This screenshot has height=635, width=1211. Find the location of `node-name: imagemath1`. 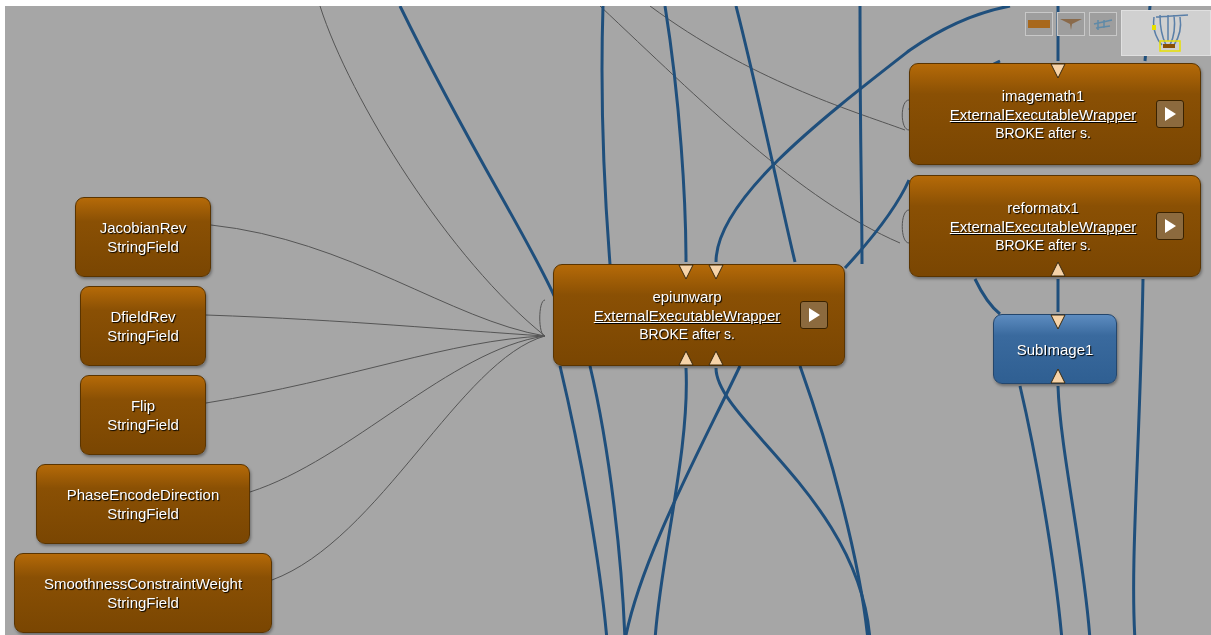

node-name: imagemath1 is located at coordinates (1043, 95).